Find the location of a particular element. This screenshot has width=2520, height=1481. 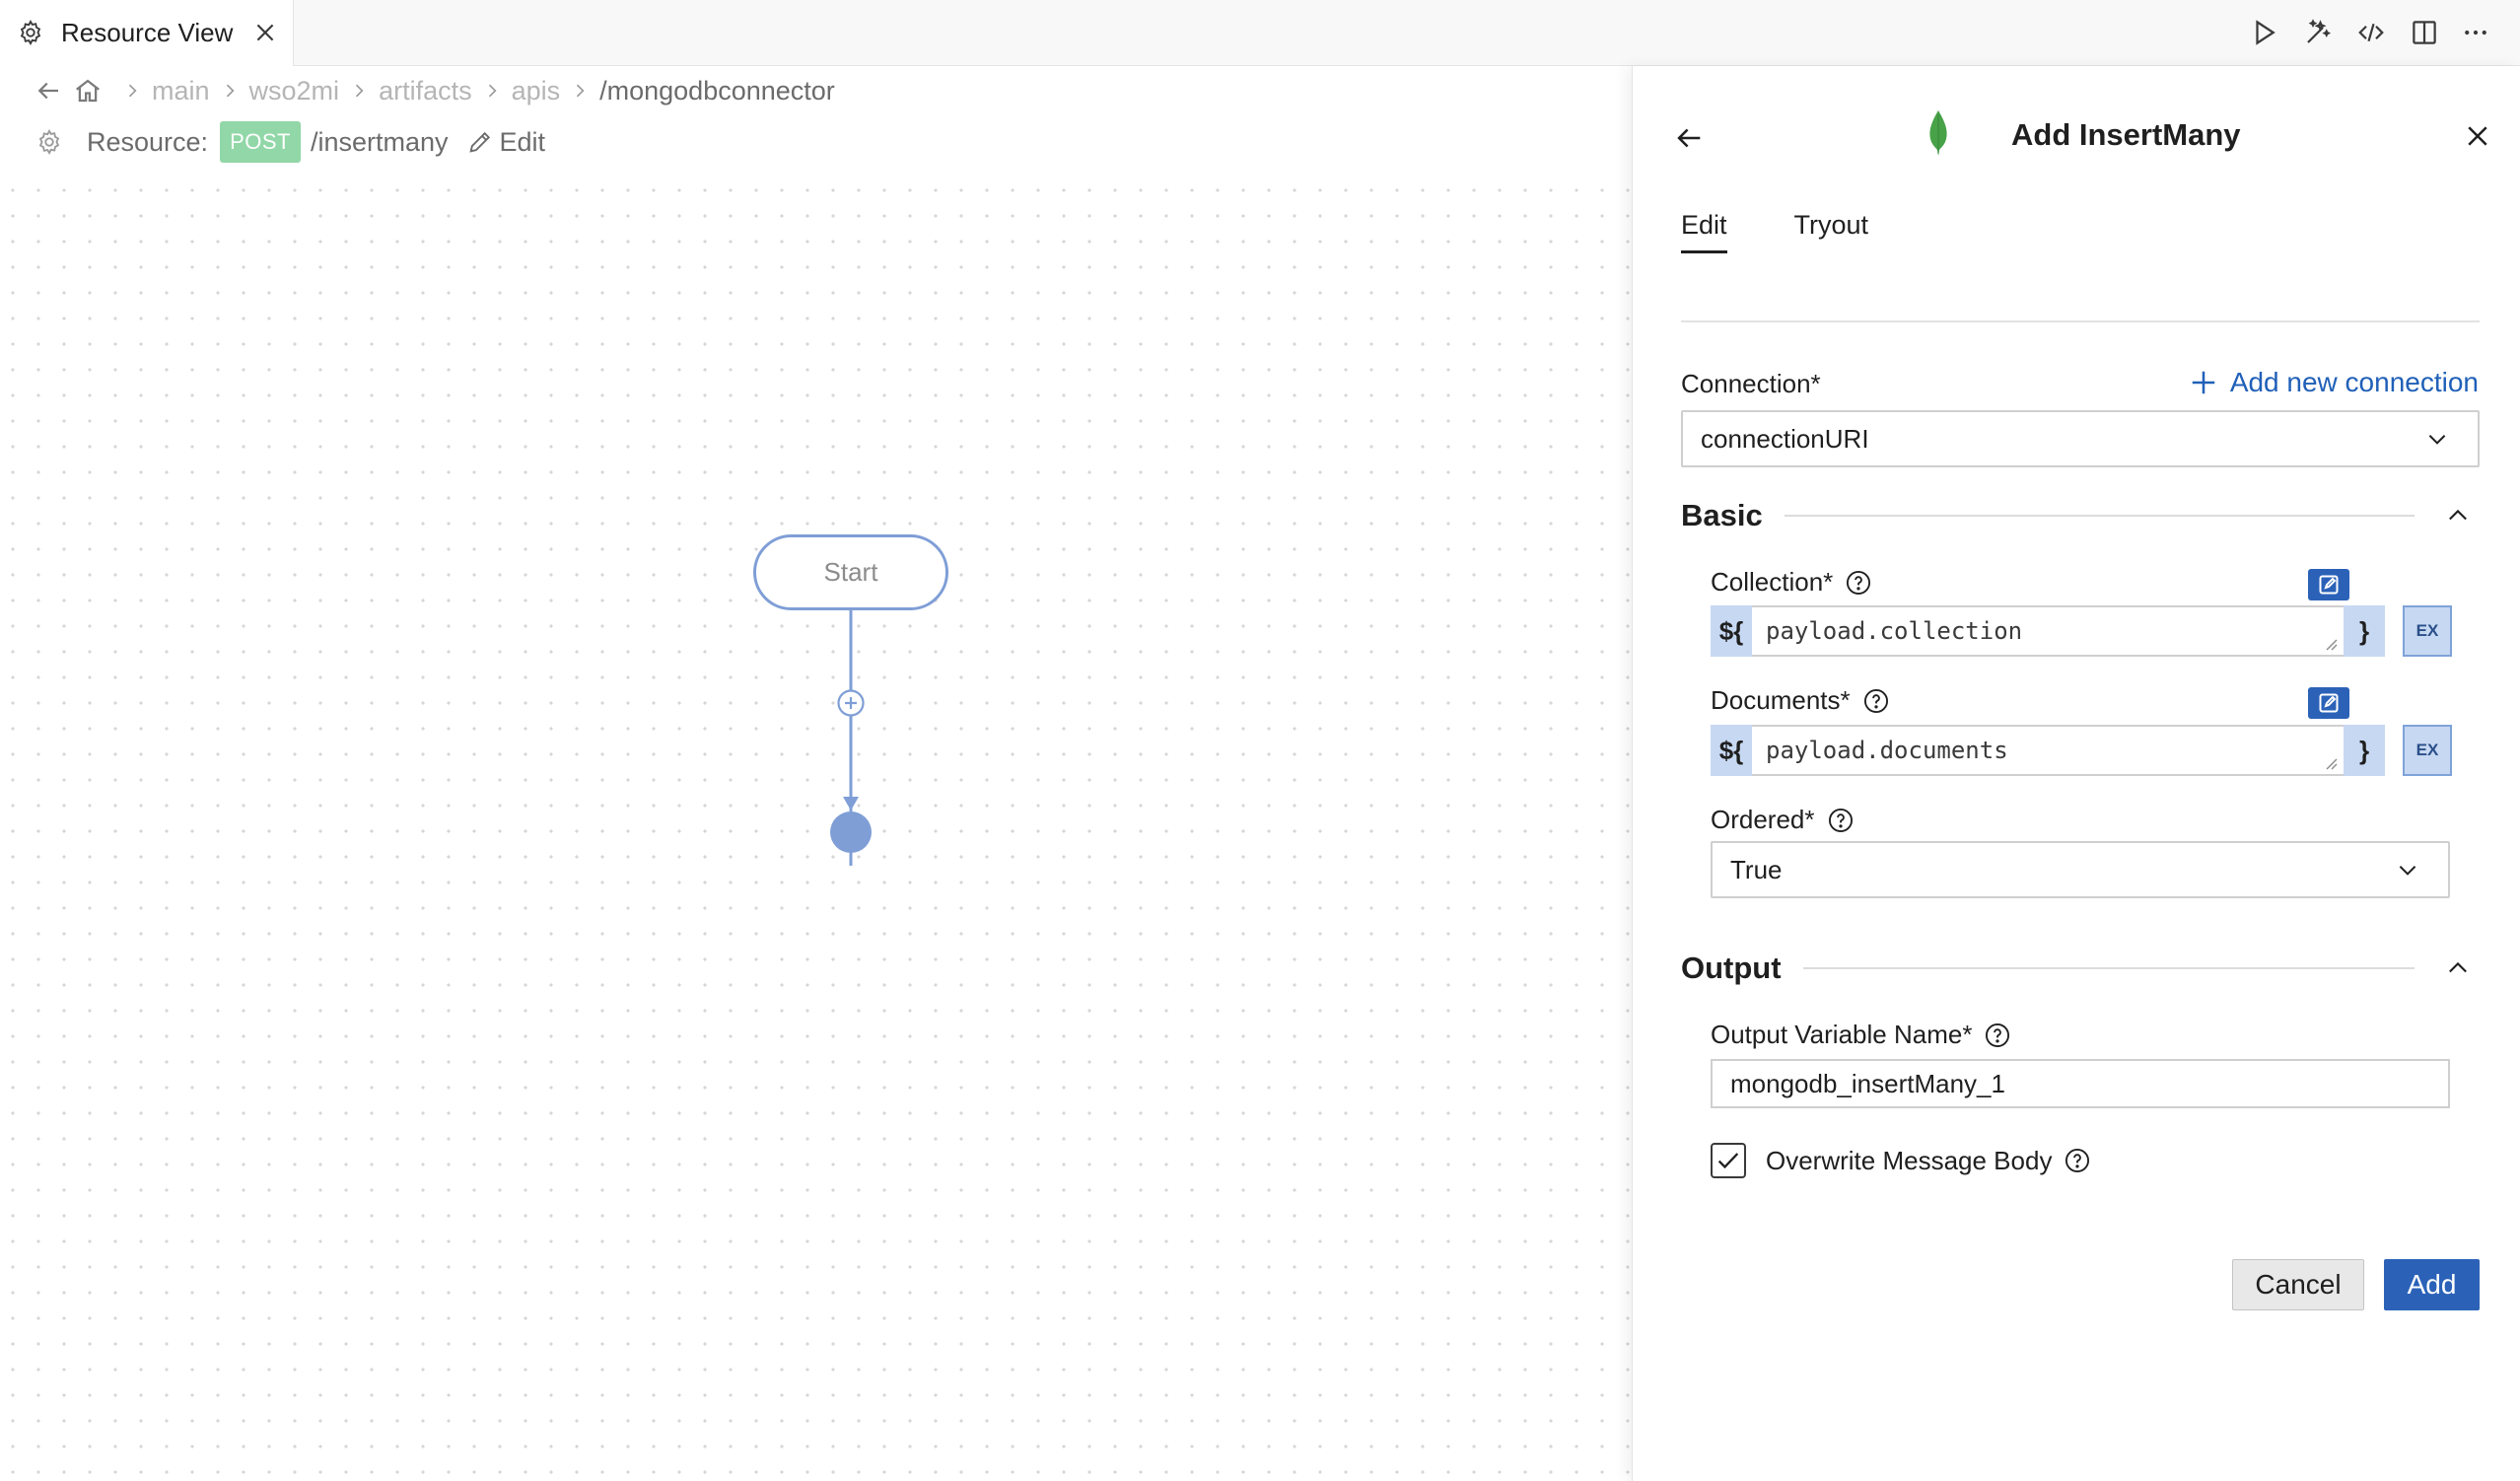

mongodb-leaf-icon is located at coordinates (1938, 133).